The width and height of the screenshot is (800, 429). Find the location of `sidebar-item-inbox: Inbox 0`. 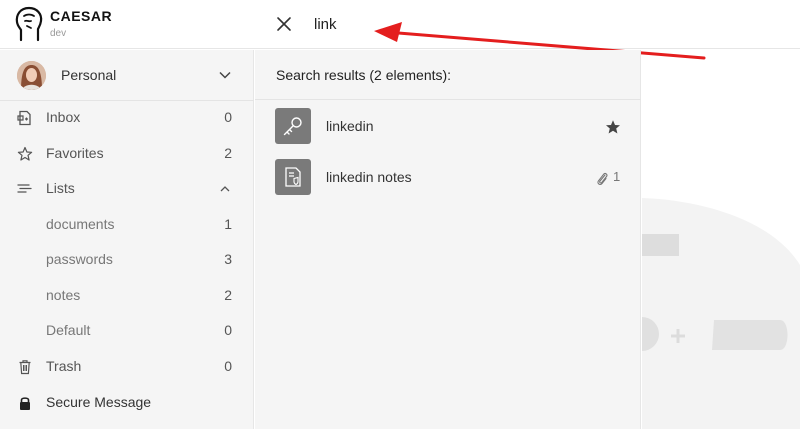

sidebar-item-inbox: Inbox 0 is located at coordinates (127, 118).